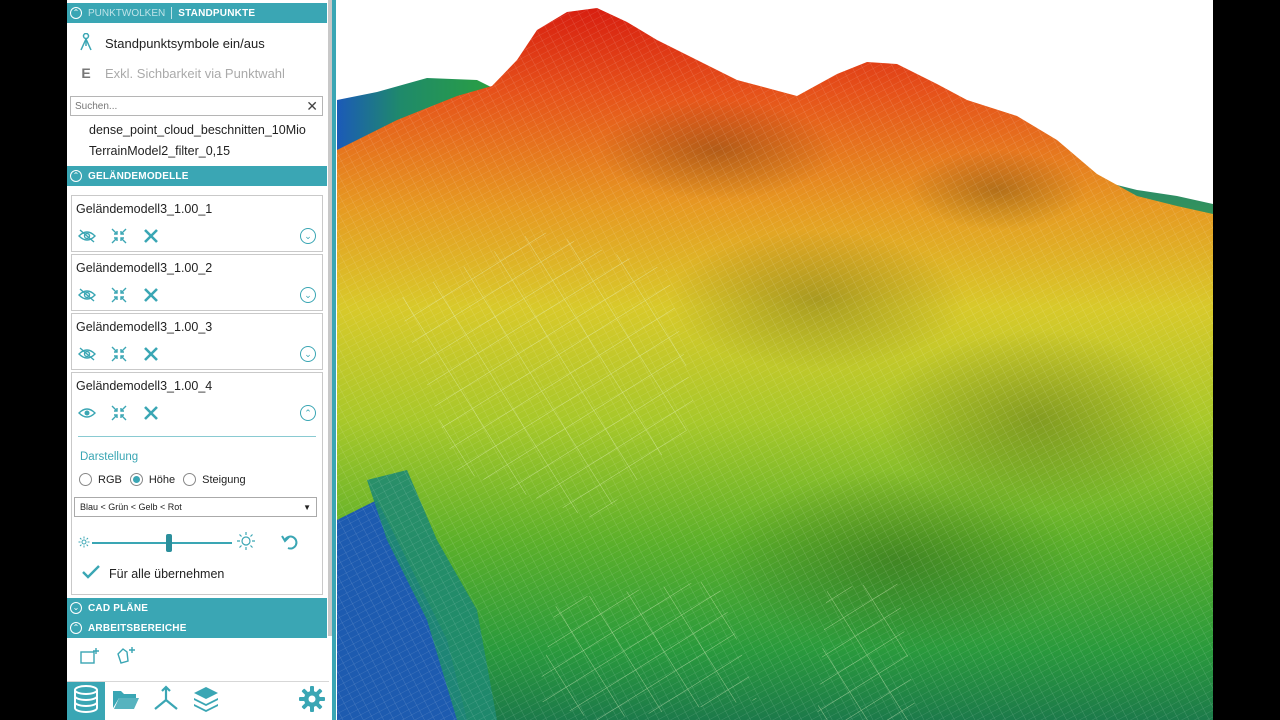 This screenshot has width=1280, height=720. I want to click on toggle-standpoint-symbols: Standpunktsymbole ein/aus, so click(171, 43).